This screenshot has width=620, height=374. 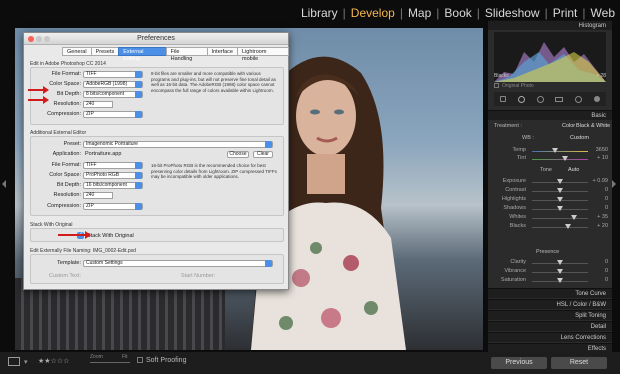 What do you see at coordinates (419, 13) in the screenshot?
I see `module-map: Map` at bounding box center [419, 13].